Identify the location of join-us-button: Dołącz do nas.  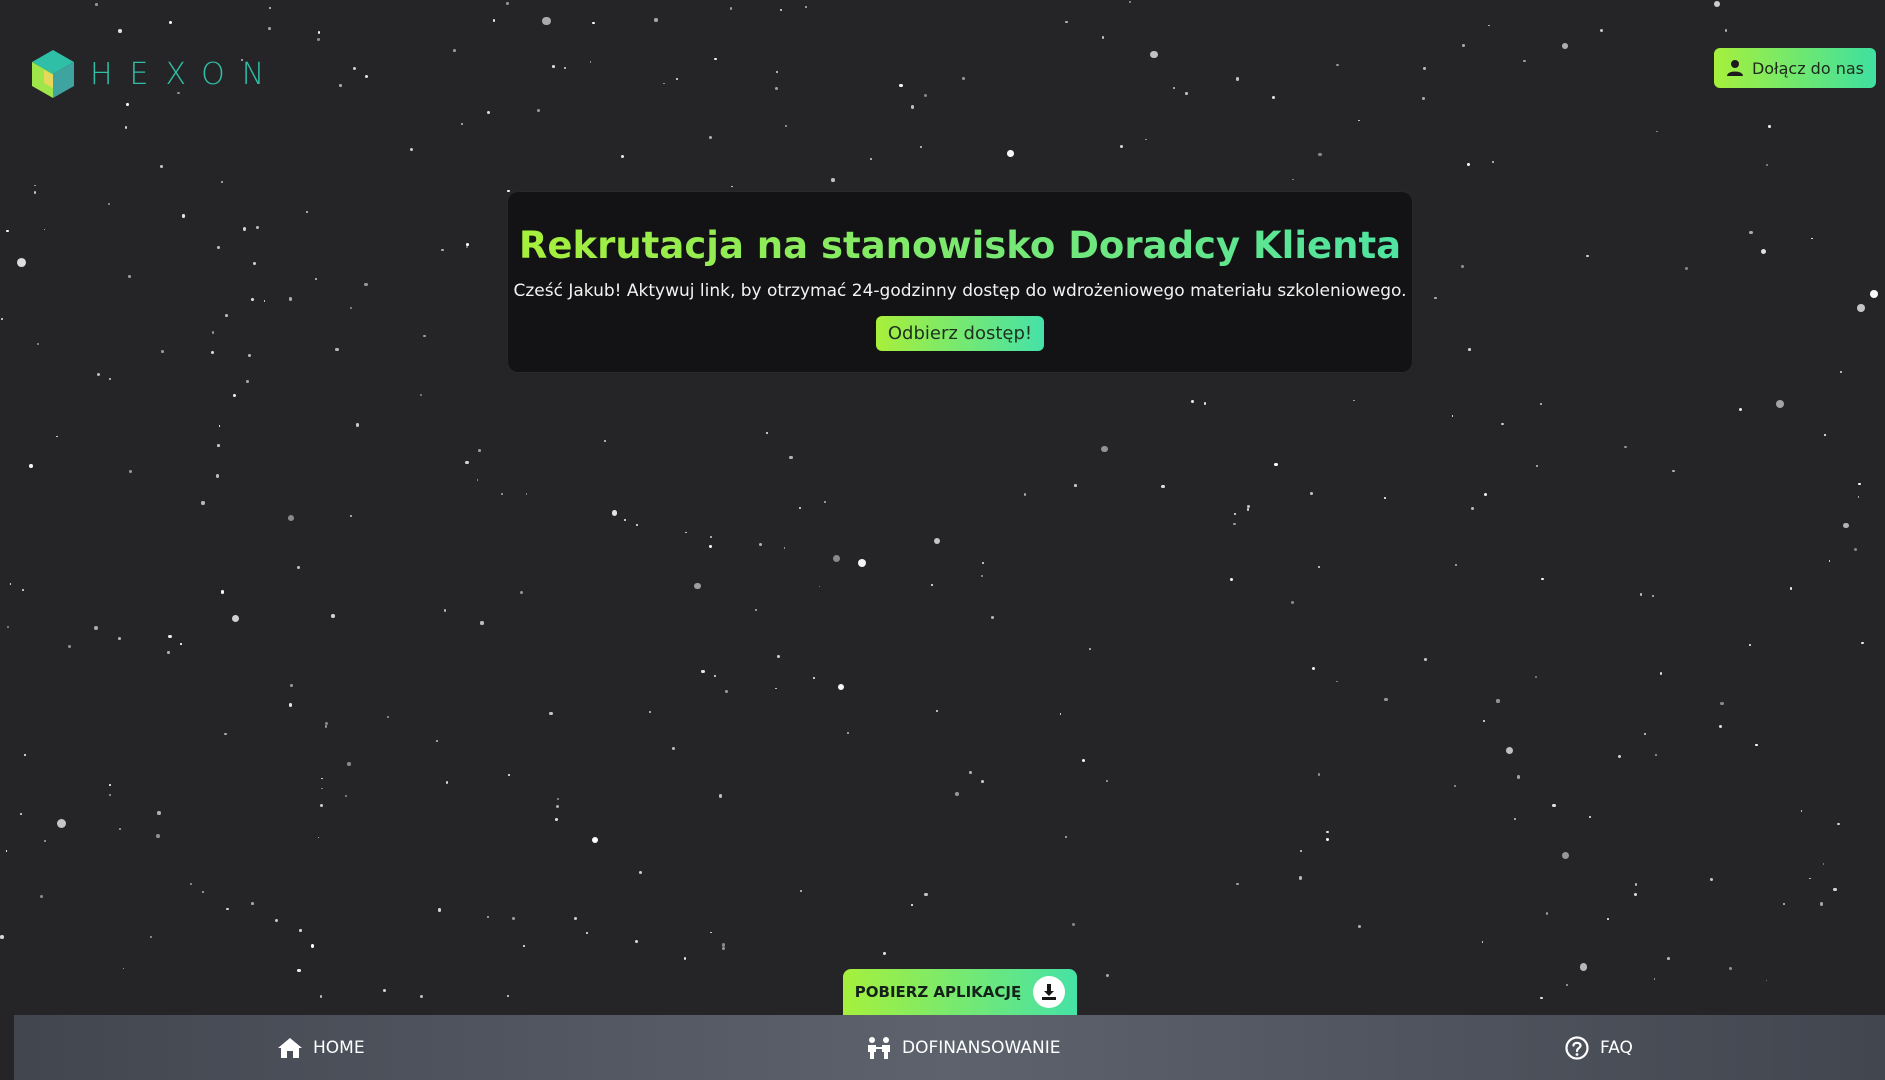
(1794, 68).